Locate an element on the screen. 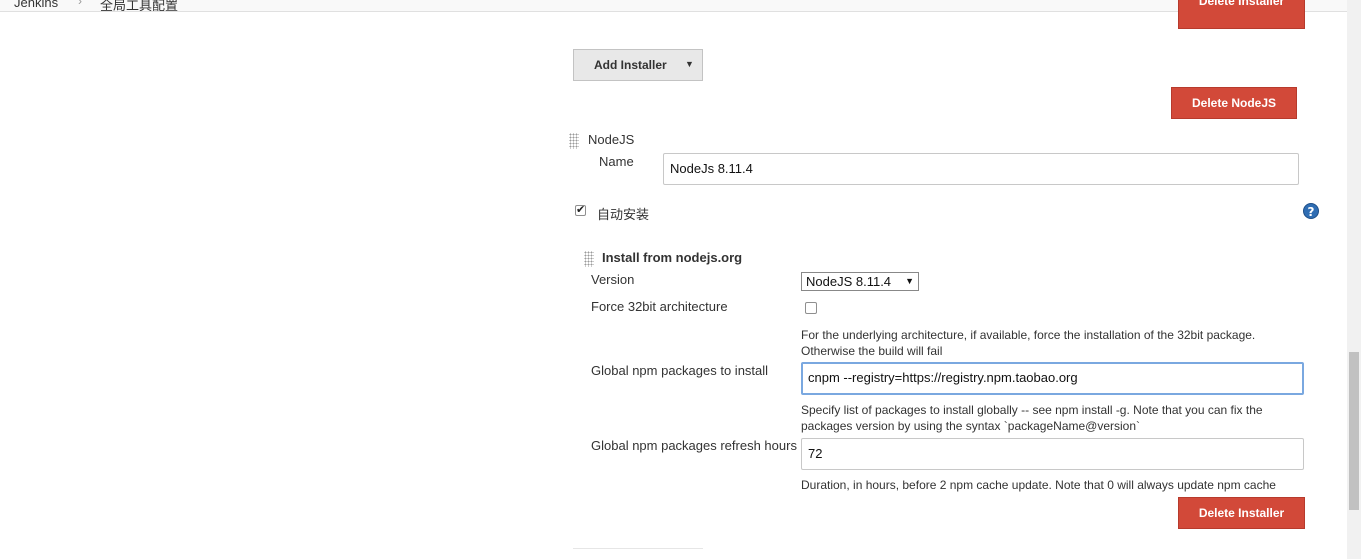 The image size is (1361, 559). add-installer-label: Add Installer is located at coordinates (630, 65).